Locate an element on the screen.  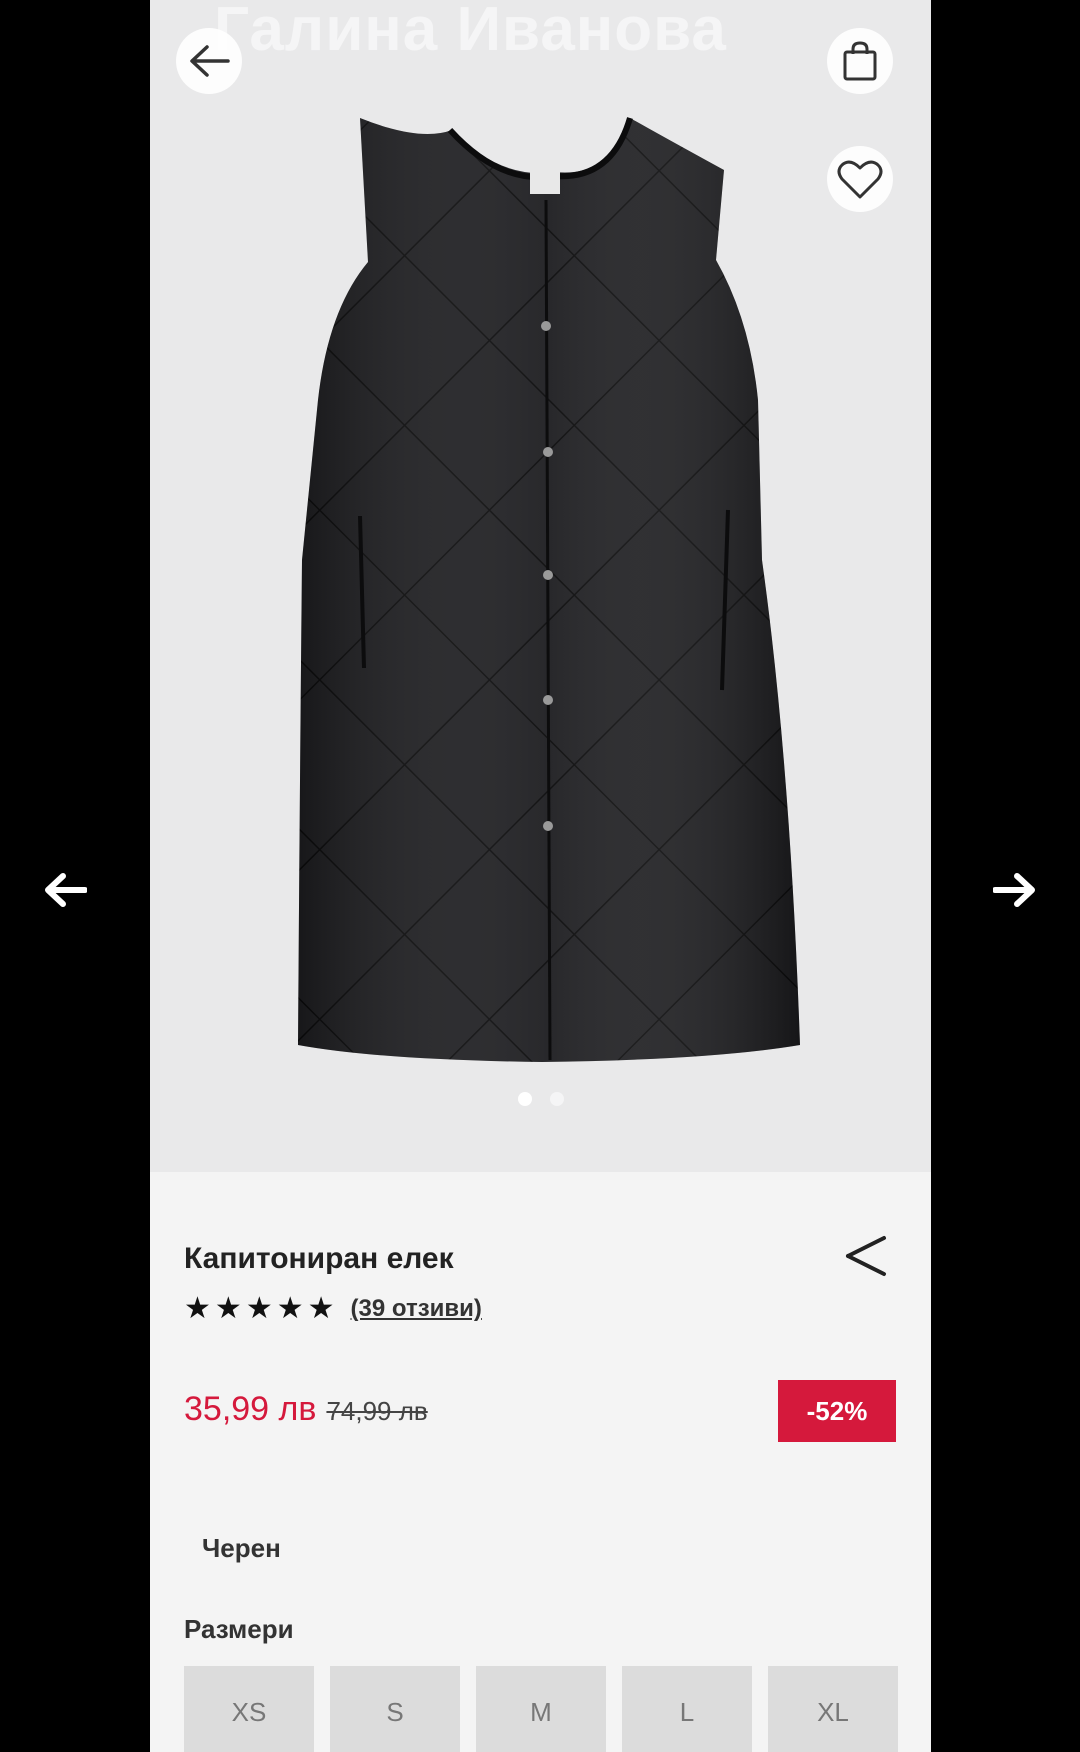
share-button is located at coordinates (866, 1256).